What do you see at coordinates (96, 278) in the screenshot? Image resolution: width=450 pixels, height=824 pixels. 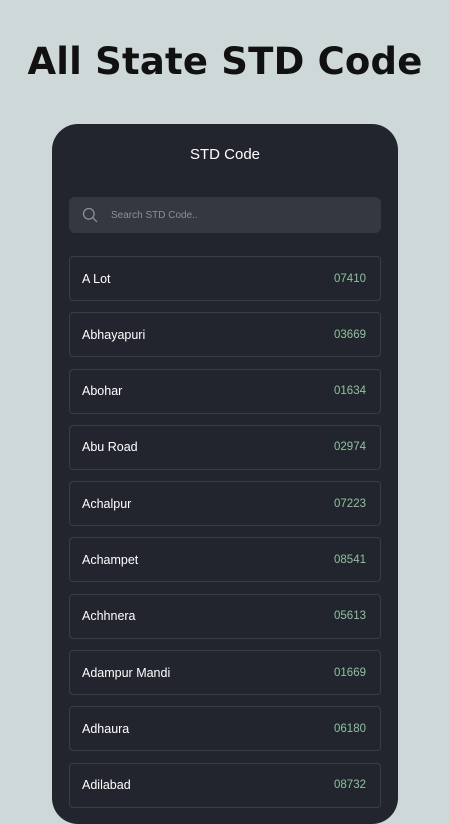 I see `city-name: A Lot` at bounding box center [96, 278].